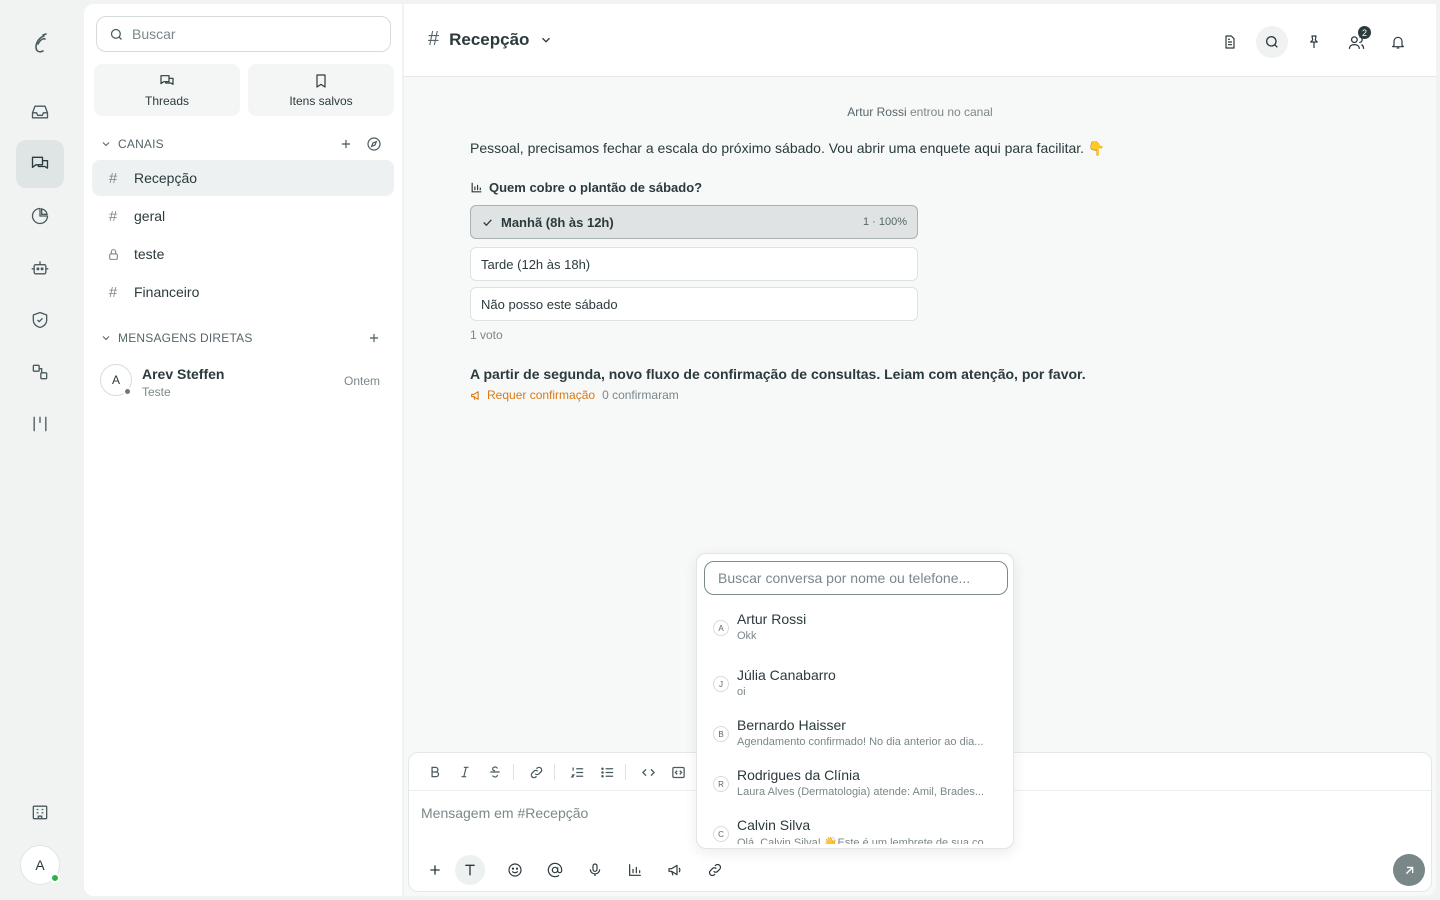  What do you see at coordinates (240, 381) in the screenshot?
I see `dm-item-arev-steffen: A Arev Steffen Teste Ontem` at bounding box center [240, 381].